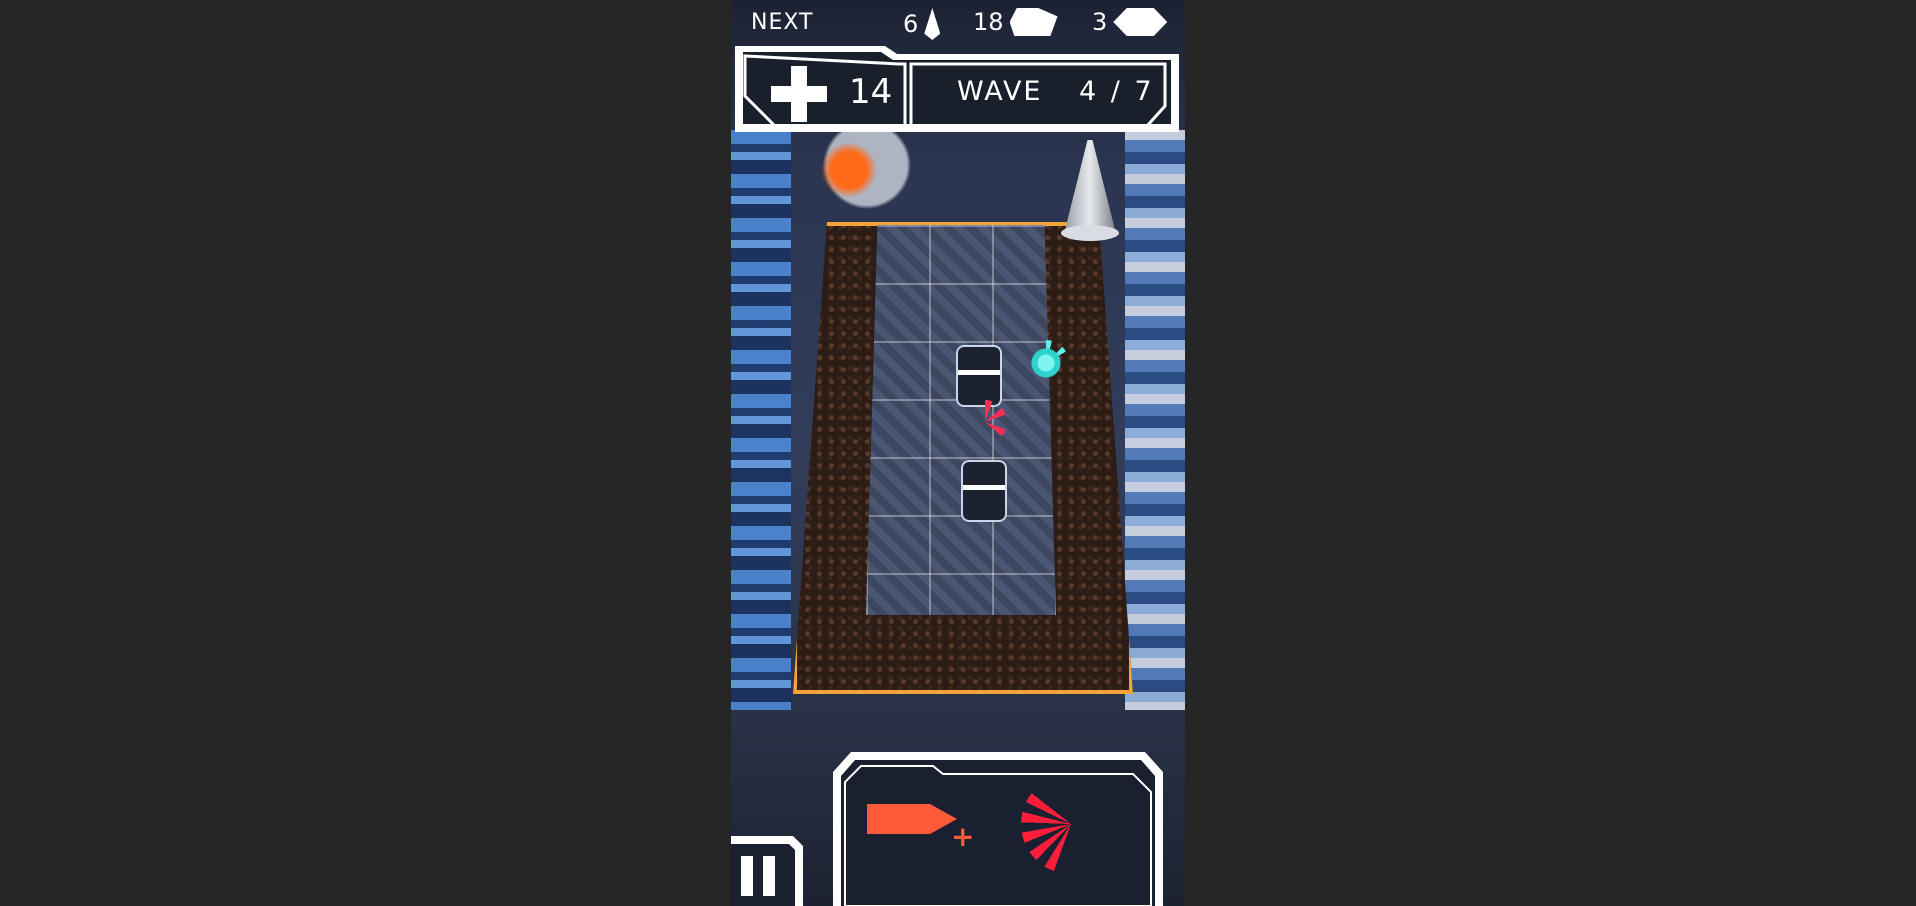 The image size is (1916, 906). I want to click on burst-icon, so click(1071, 824).